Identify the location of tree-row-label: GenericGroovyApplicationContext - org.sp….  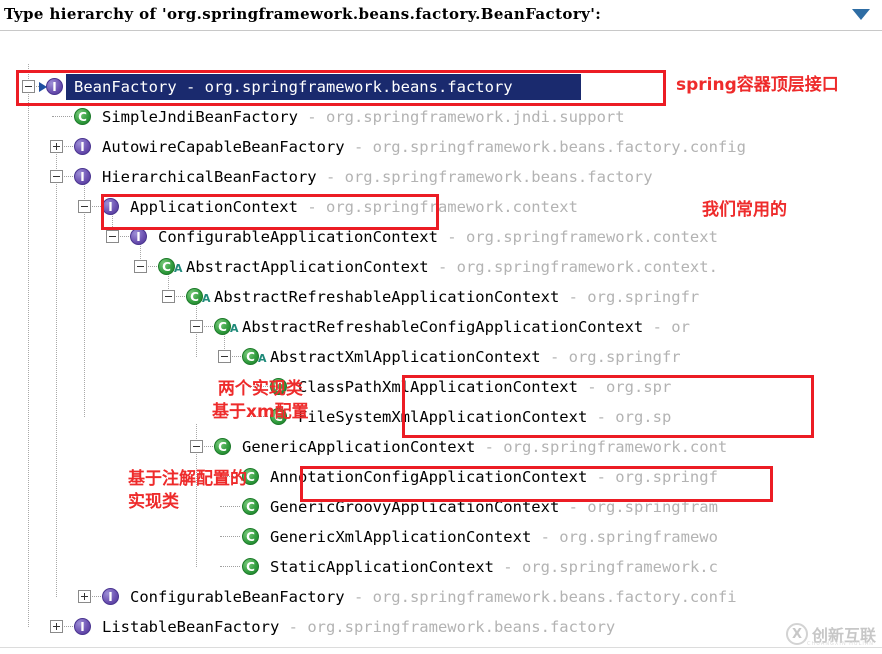
(494, 507).